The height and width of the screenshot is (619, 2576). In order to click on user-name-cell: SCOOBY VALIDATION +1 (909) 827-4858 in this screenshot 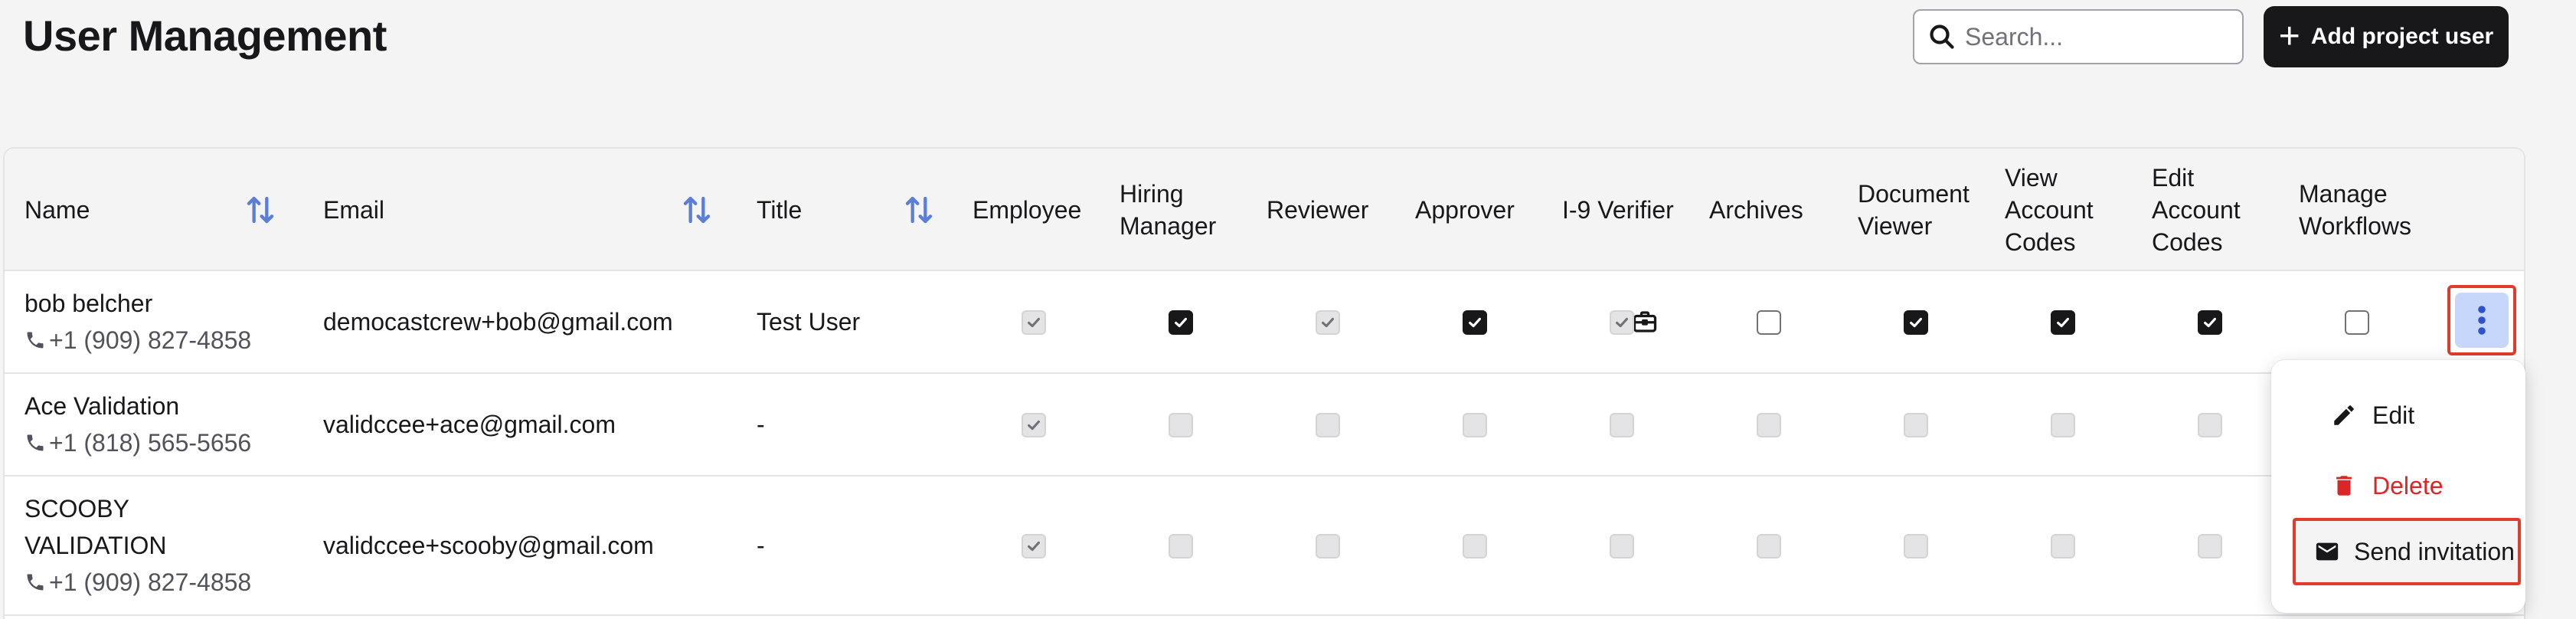, I will do `click(138, 545)`.